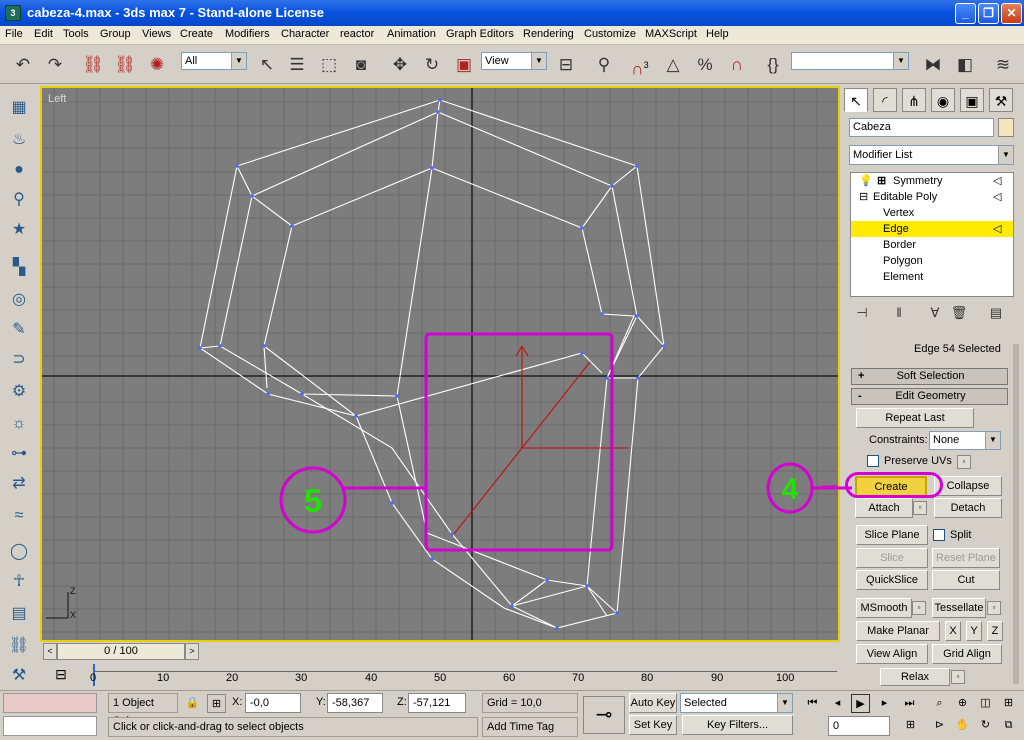 Image resolution: width=1024 pixels, height=740 pixels. I want to click on object-color-swatch, so click(1006, 127).